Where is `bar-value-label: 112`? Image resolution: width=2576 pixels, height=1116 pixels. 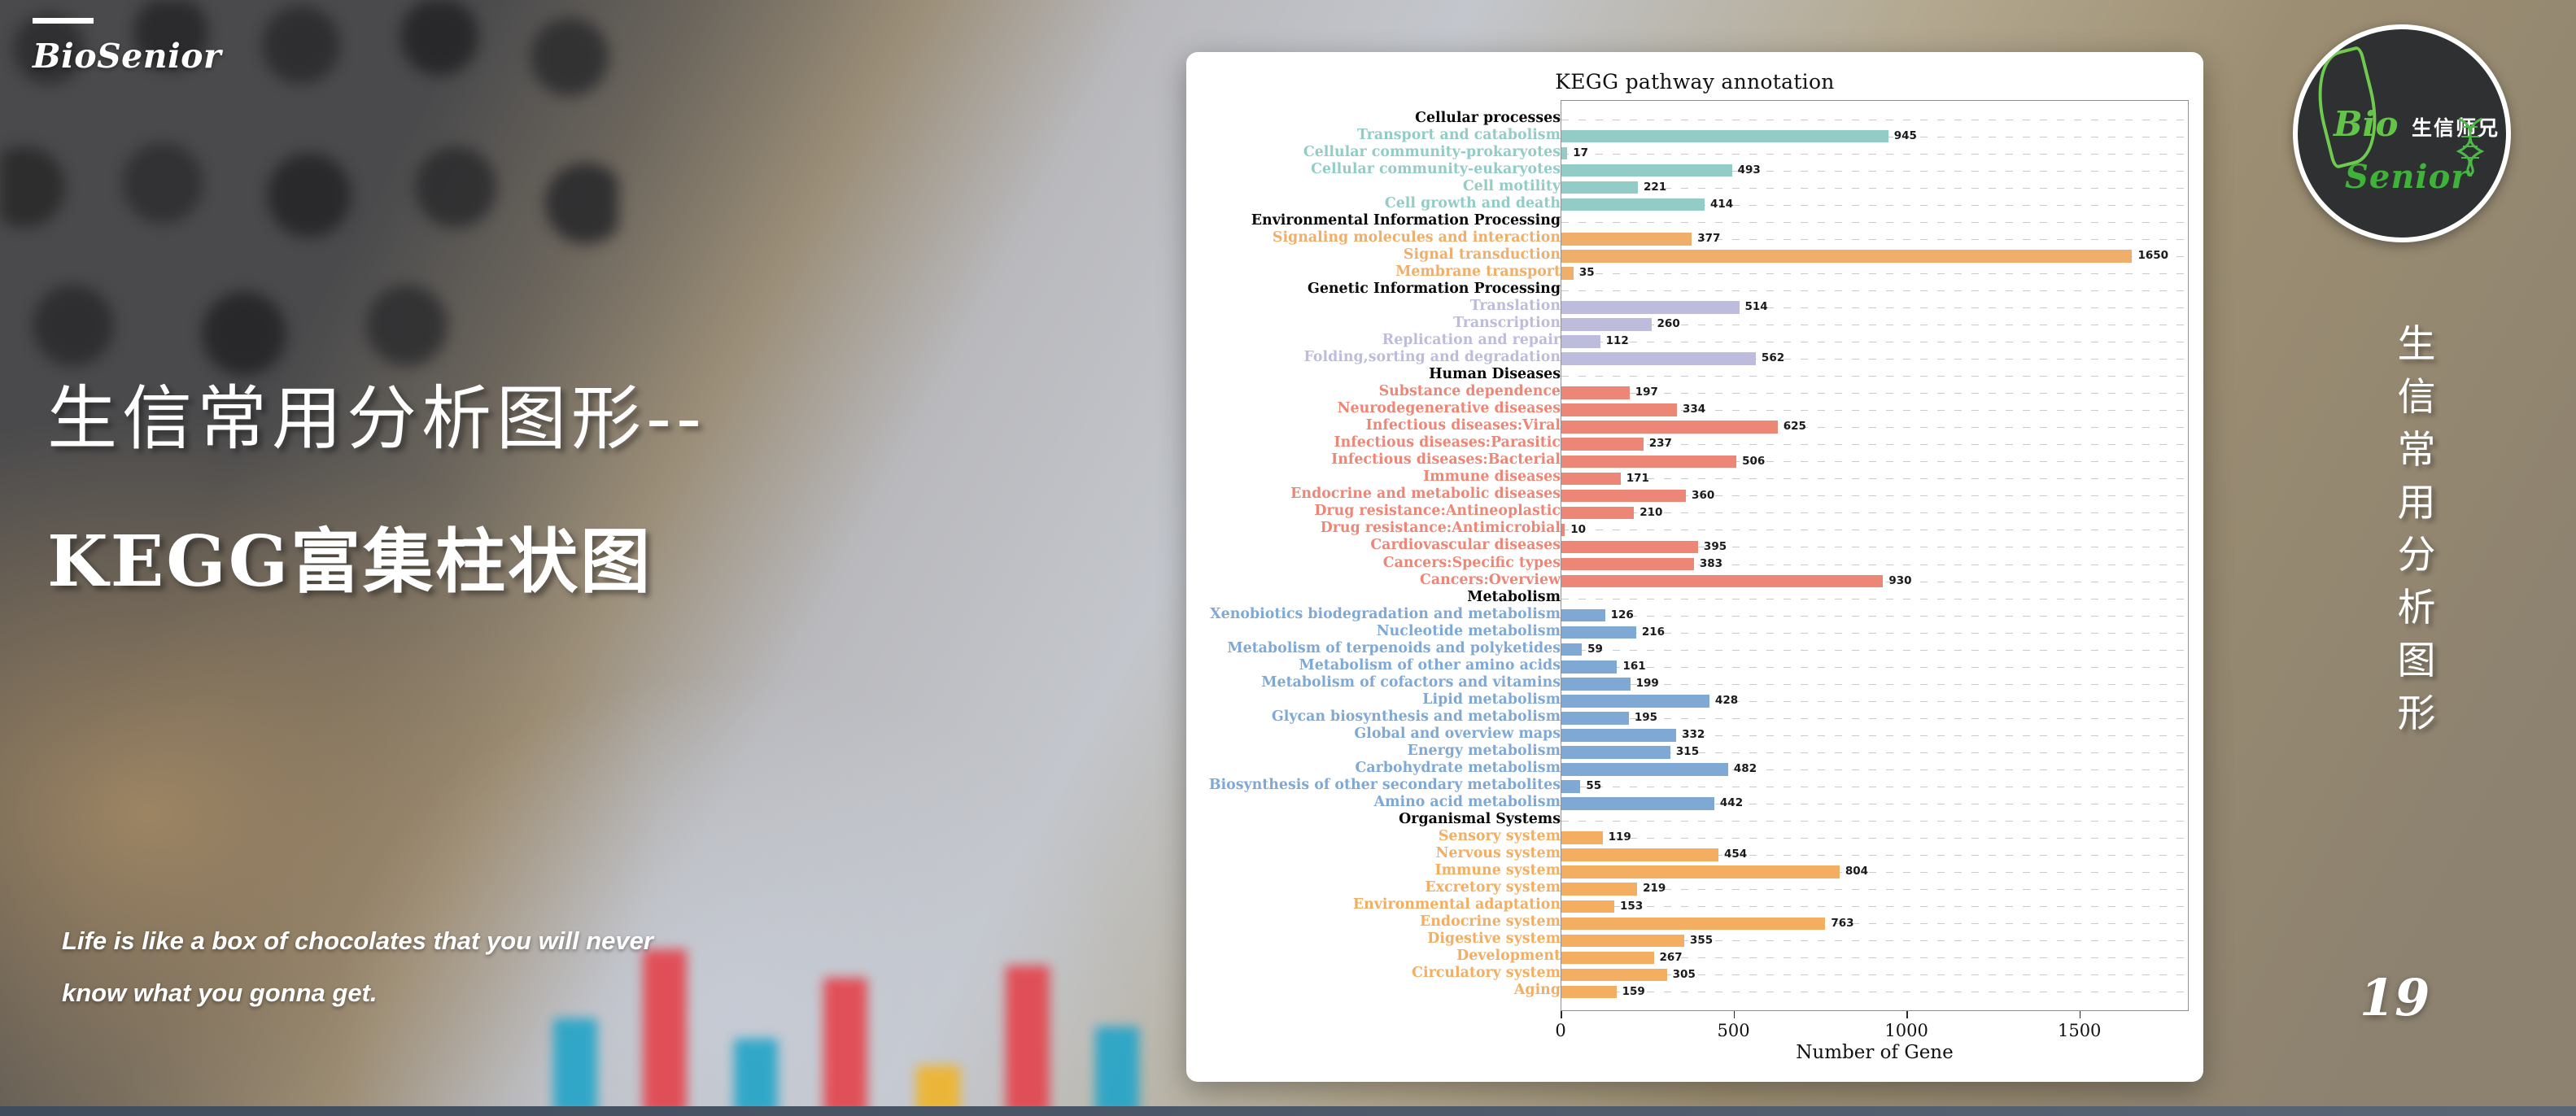 bar-value-label: 112 is located at coordinates (1617, 341).